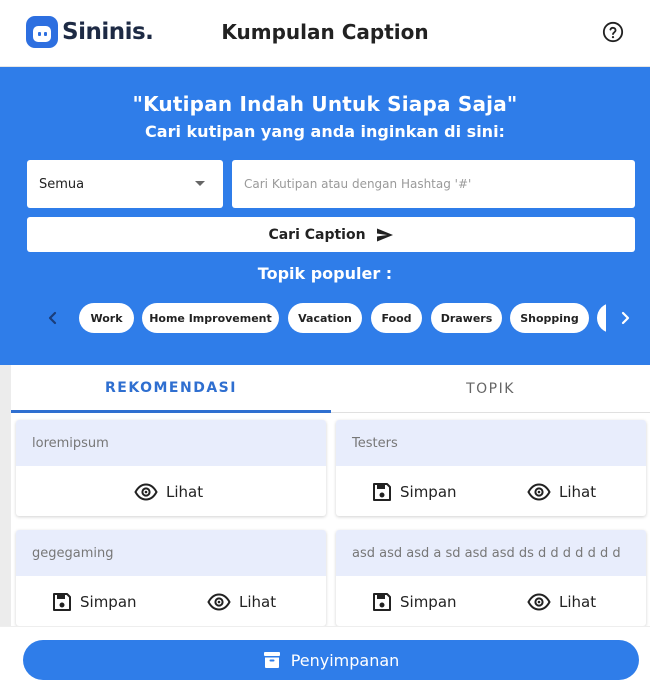  I want to click on help-circle-icon, so click(613, 32).